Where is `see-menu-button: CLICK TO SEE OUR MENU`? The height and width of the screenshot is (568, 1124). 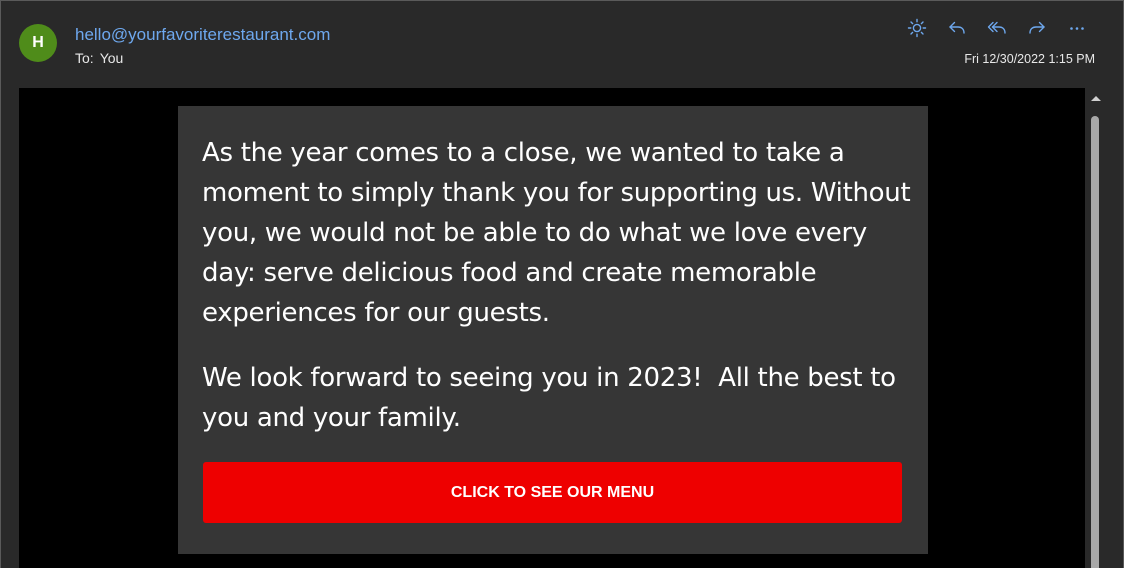
see-menu-button: CLICK TO SEE OUR MENU is located at coordinates (552, 492).